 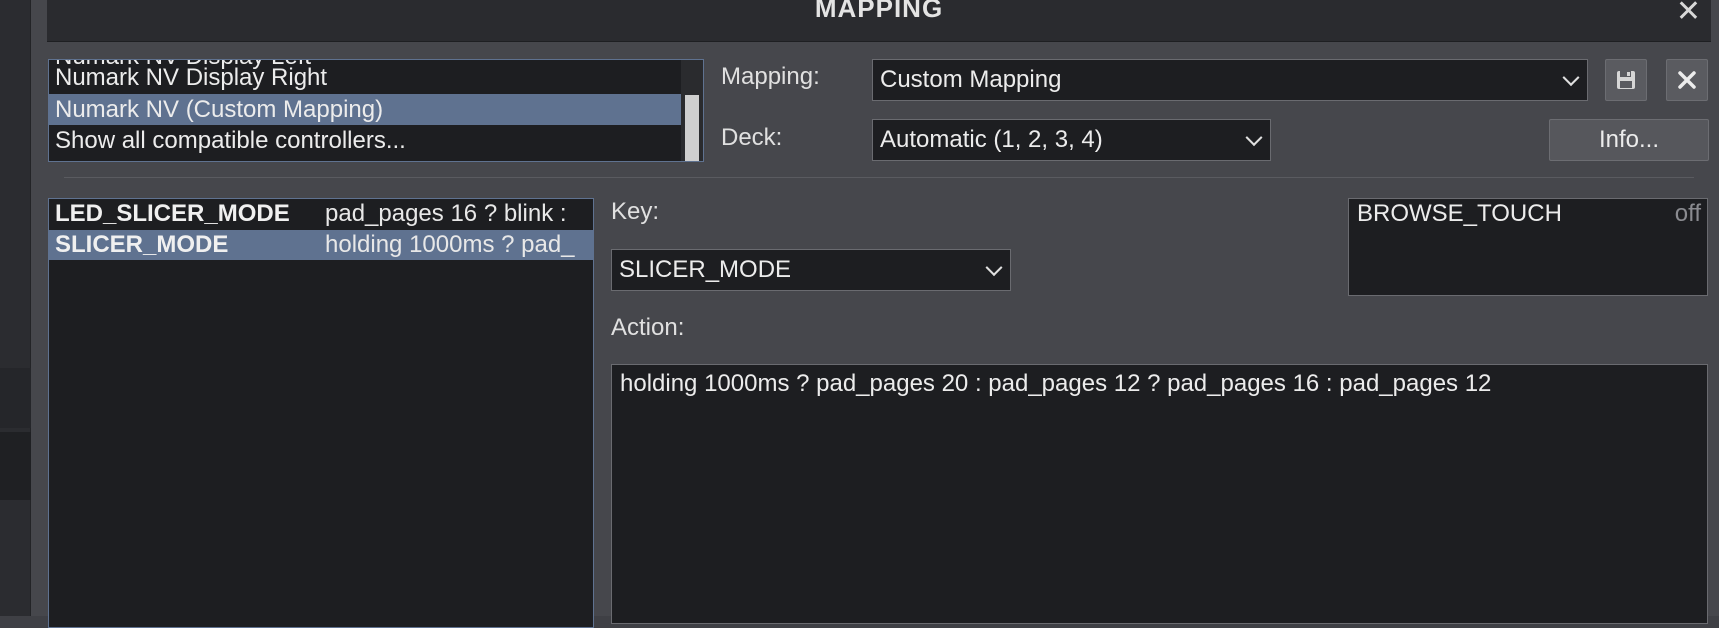 What do you see at coordinates (172, 213) in the screenshot?
I see `key-name: LED_SLICER_MODE` at bounding box center [172, 213].